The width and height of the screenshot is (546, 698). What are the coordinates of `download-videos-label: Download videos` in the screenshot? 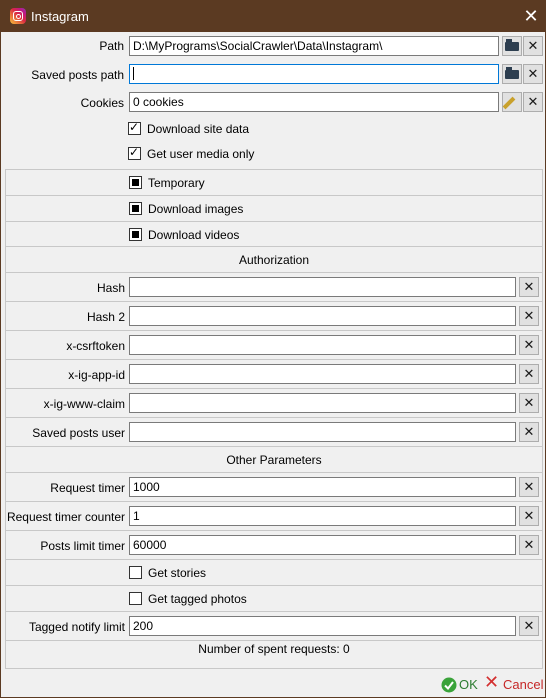 It's located at (194, 235).